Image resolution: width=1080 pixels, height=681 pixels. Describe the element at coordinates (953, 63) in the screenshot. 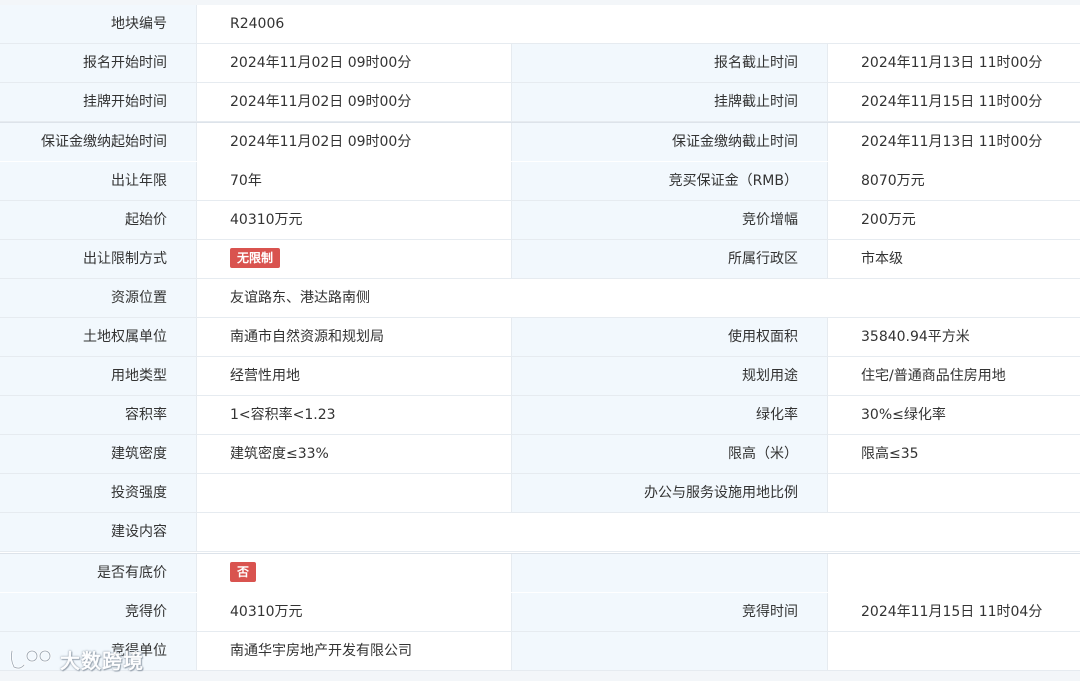

I see `value-reg-end: 2024年11月13日 11时00分` at that location.